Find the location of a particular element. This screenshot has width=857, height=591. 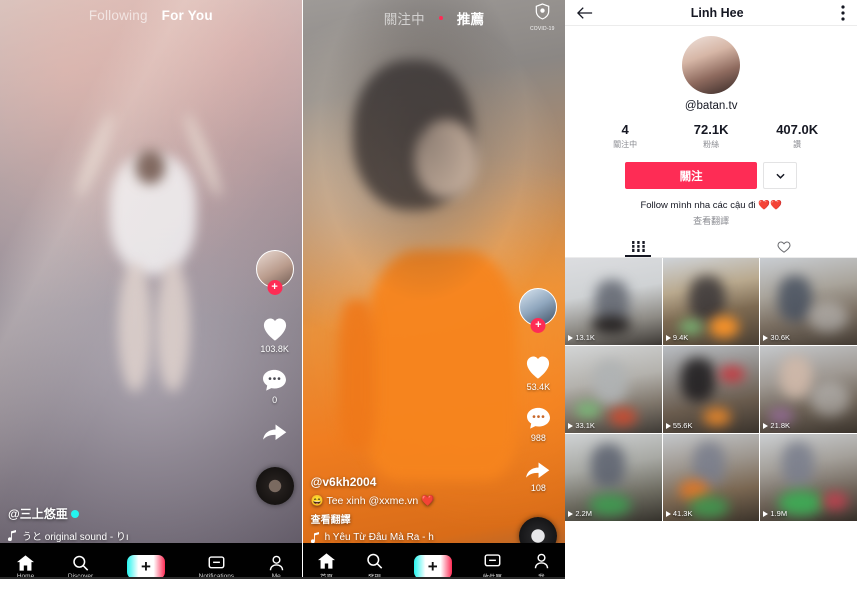

more-vertical-icon is located at coordinates (843, 12).